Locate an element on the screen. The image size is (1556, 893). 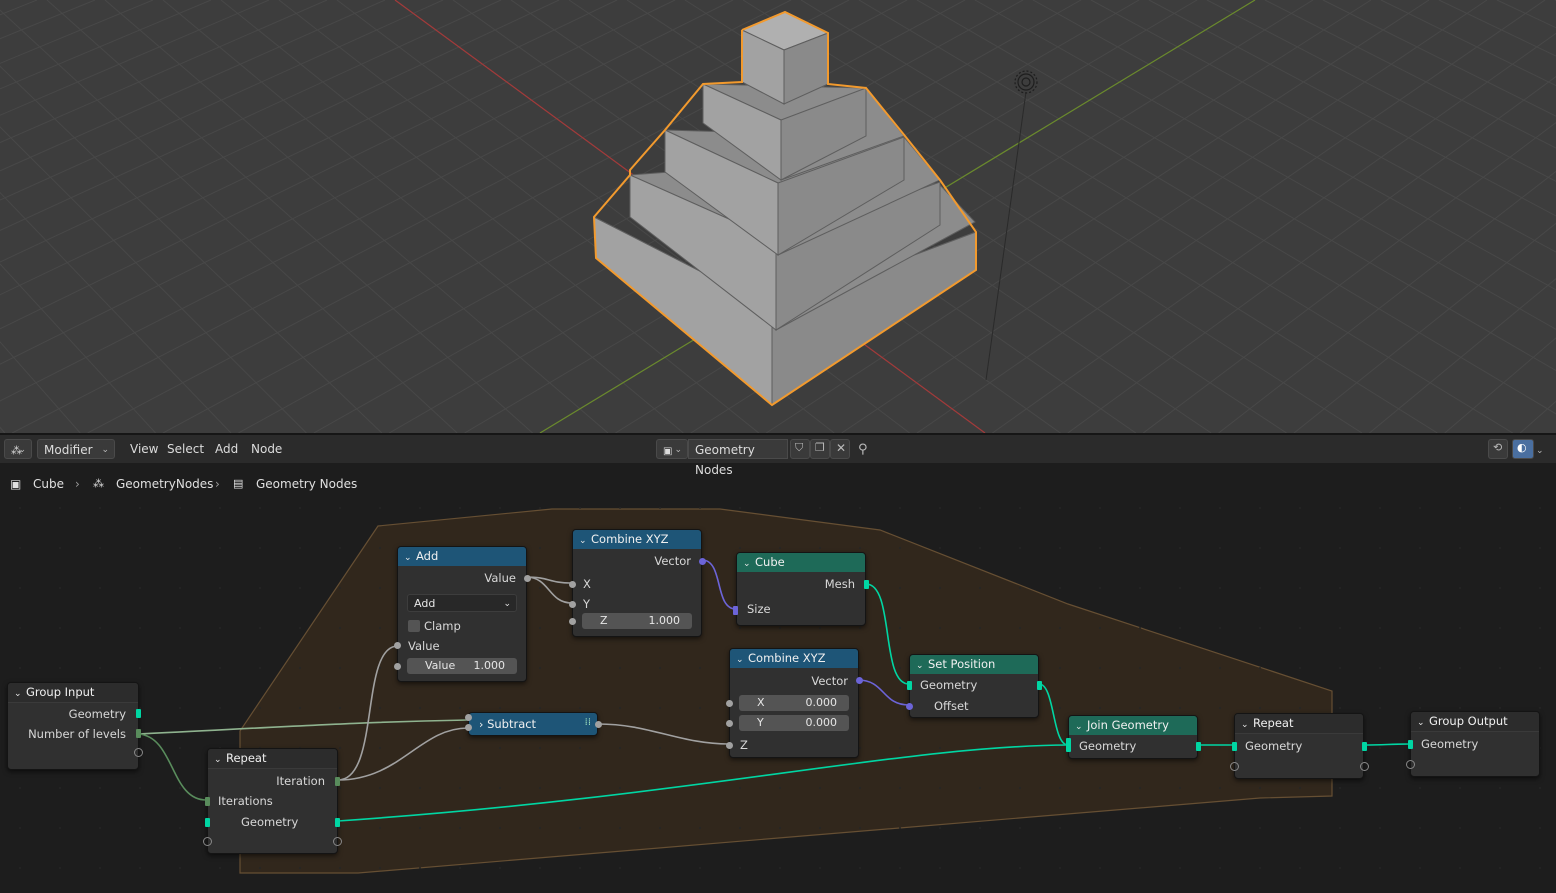
link-add-y is located at coordinates (549, 590).